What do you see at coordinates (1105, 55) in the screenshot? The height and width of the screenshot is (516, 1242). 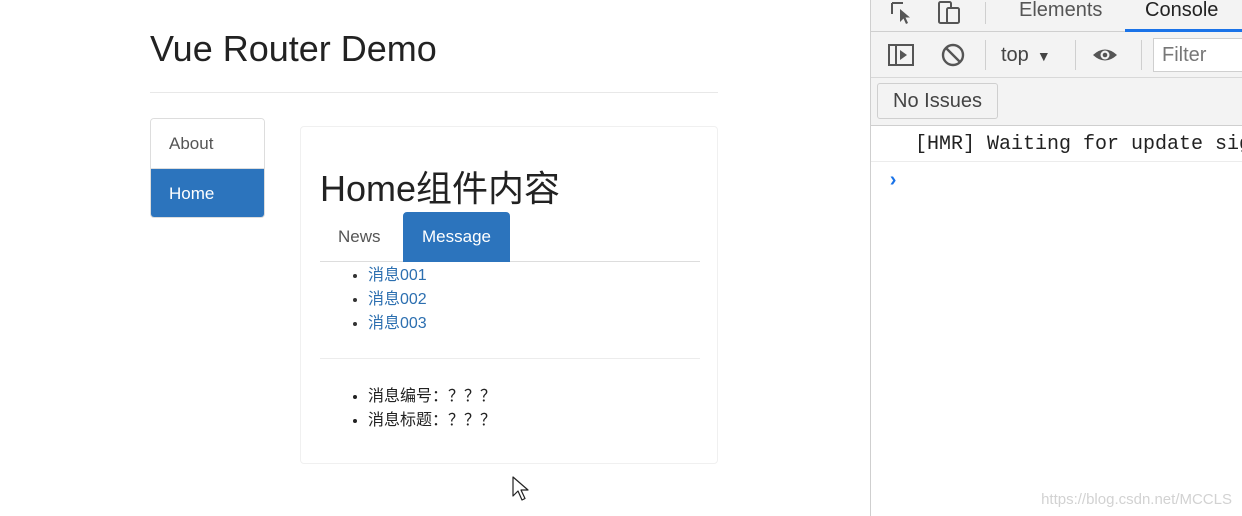 I see `live-expression-eye-icon` at bounding box center [1105, 55].